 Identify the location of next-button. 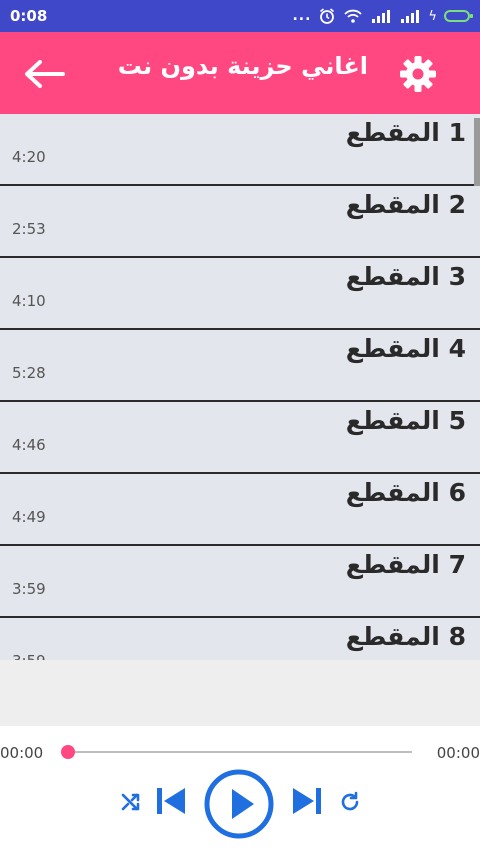
(307, 801).